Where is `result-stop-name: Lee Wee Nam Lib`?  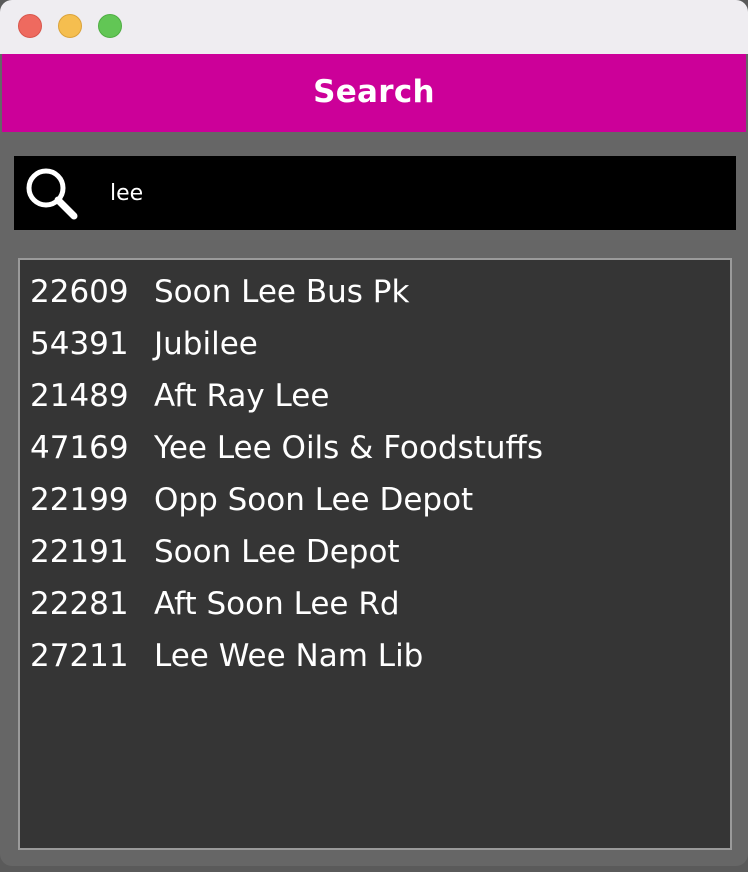
result-stop-name: Lee Wee Nam Lib is located at coordinates (289, 656).